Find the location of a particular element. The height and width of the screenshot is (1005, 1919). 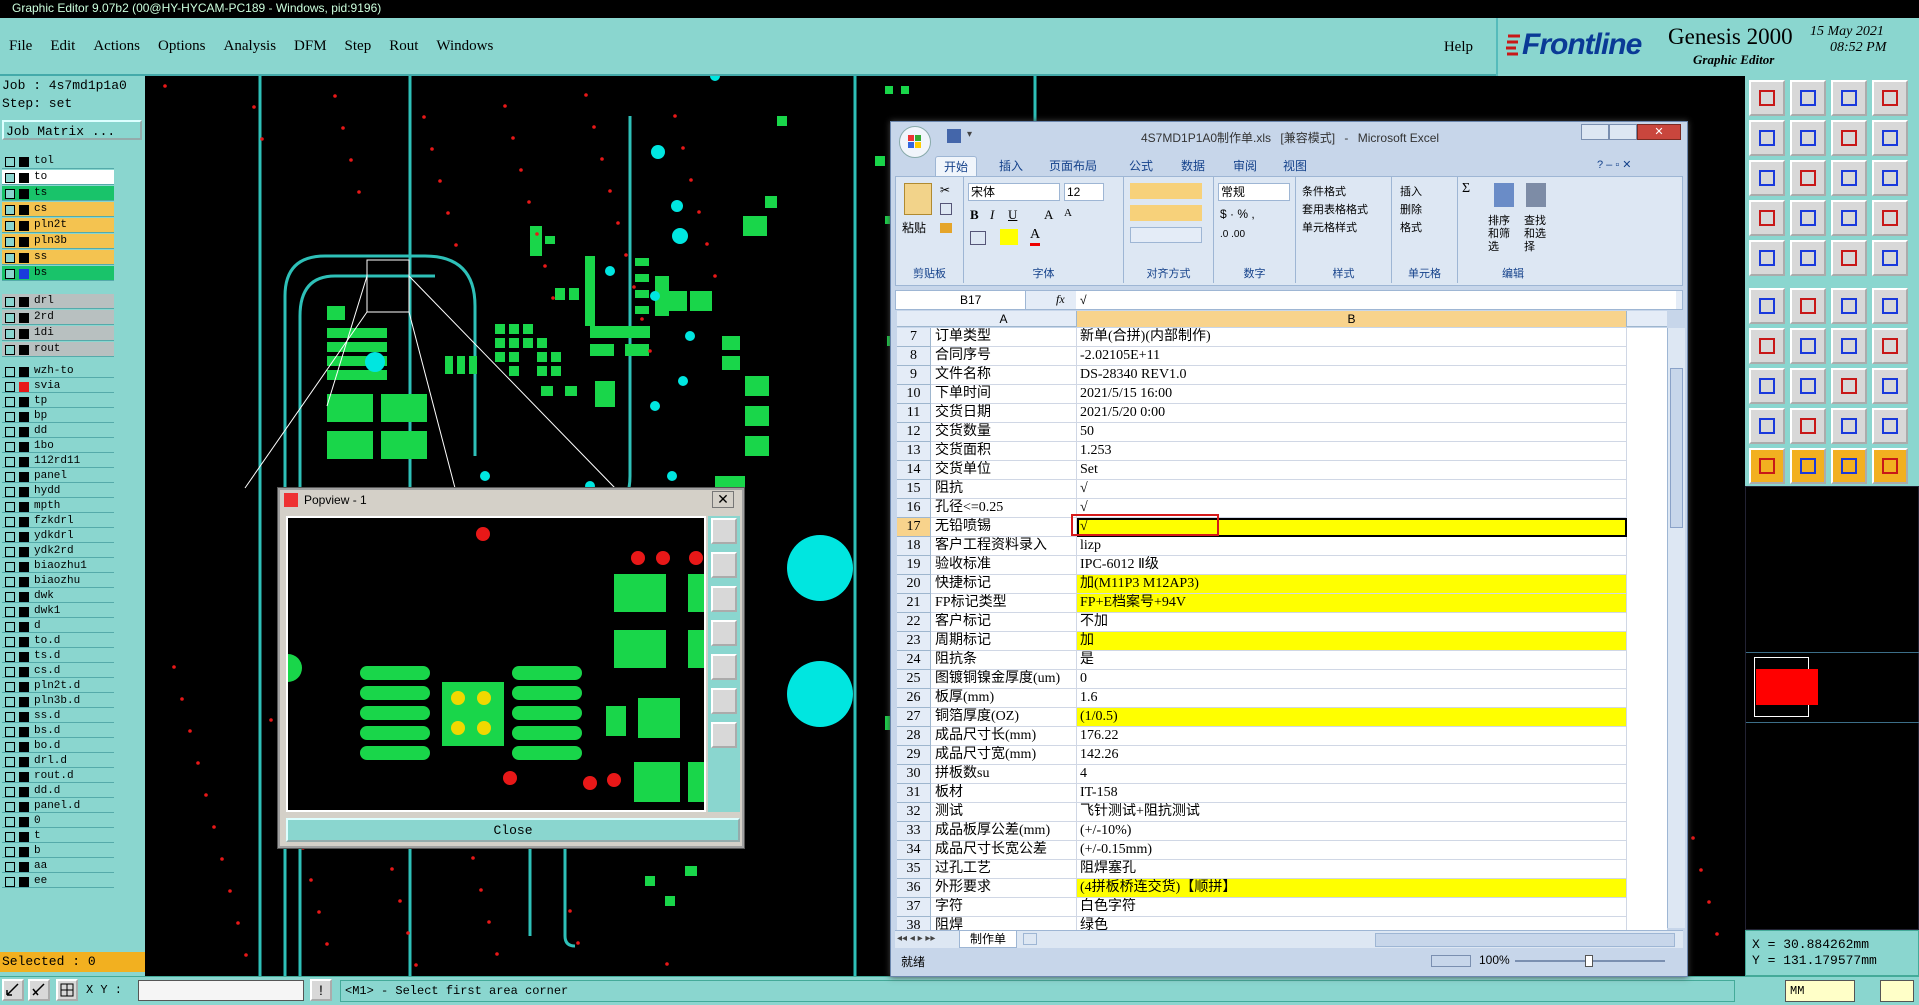

tri3-icon is located at coordinates (1849, 426).